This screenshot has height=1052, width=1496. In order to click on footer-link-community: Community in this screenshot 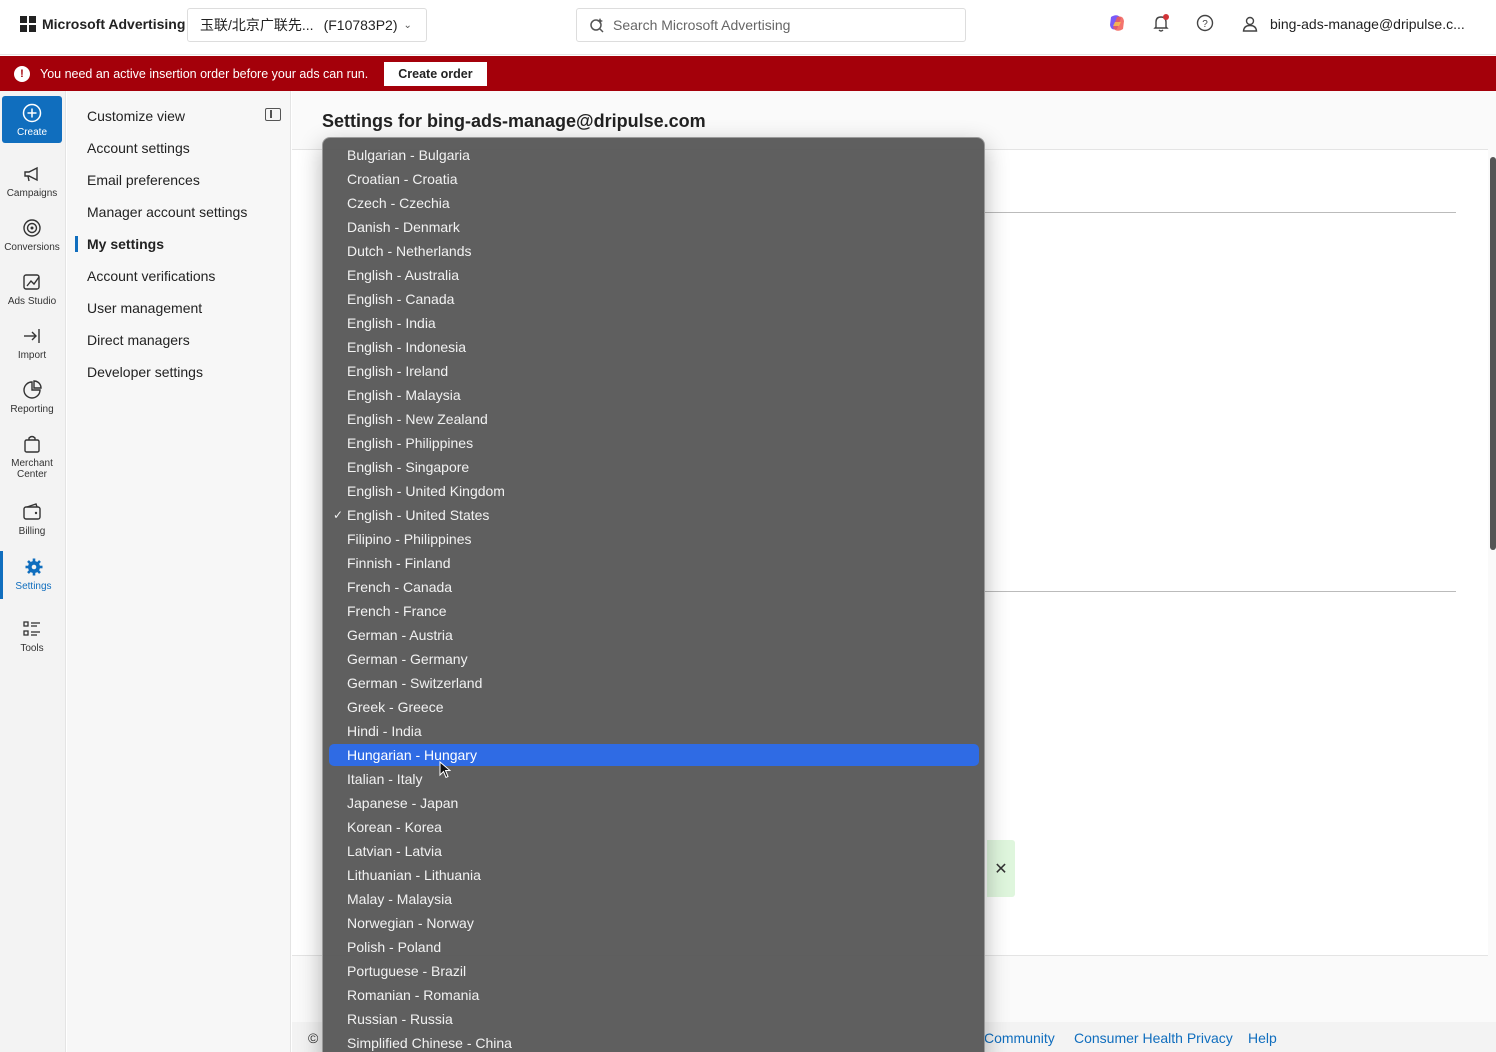, I will do `click(1019, 1038)`.